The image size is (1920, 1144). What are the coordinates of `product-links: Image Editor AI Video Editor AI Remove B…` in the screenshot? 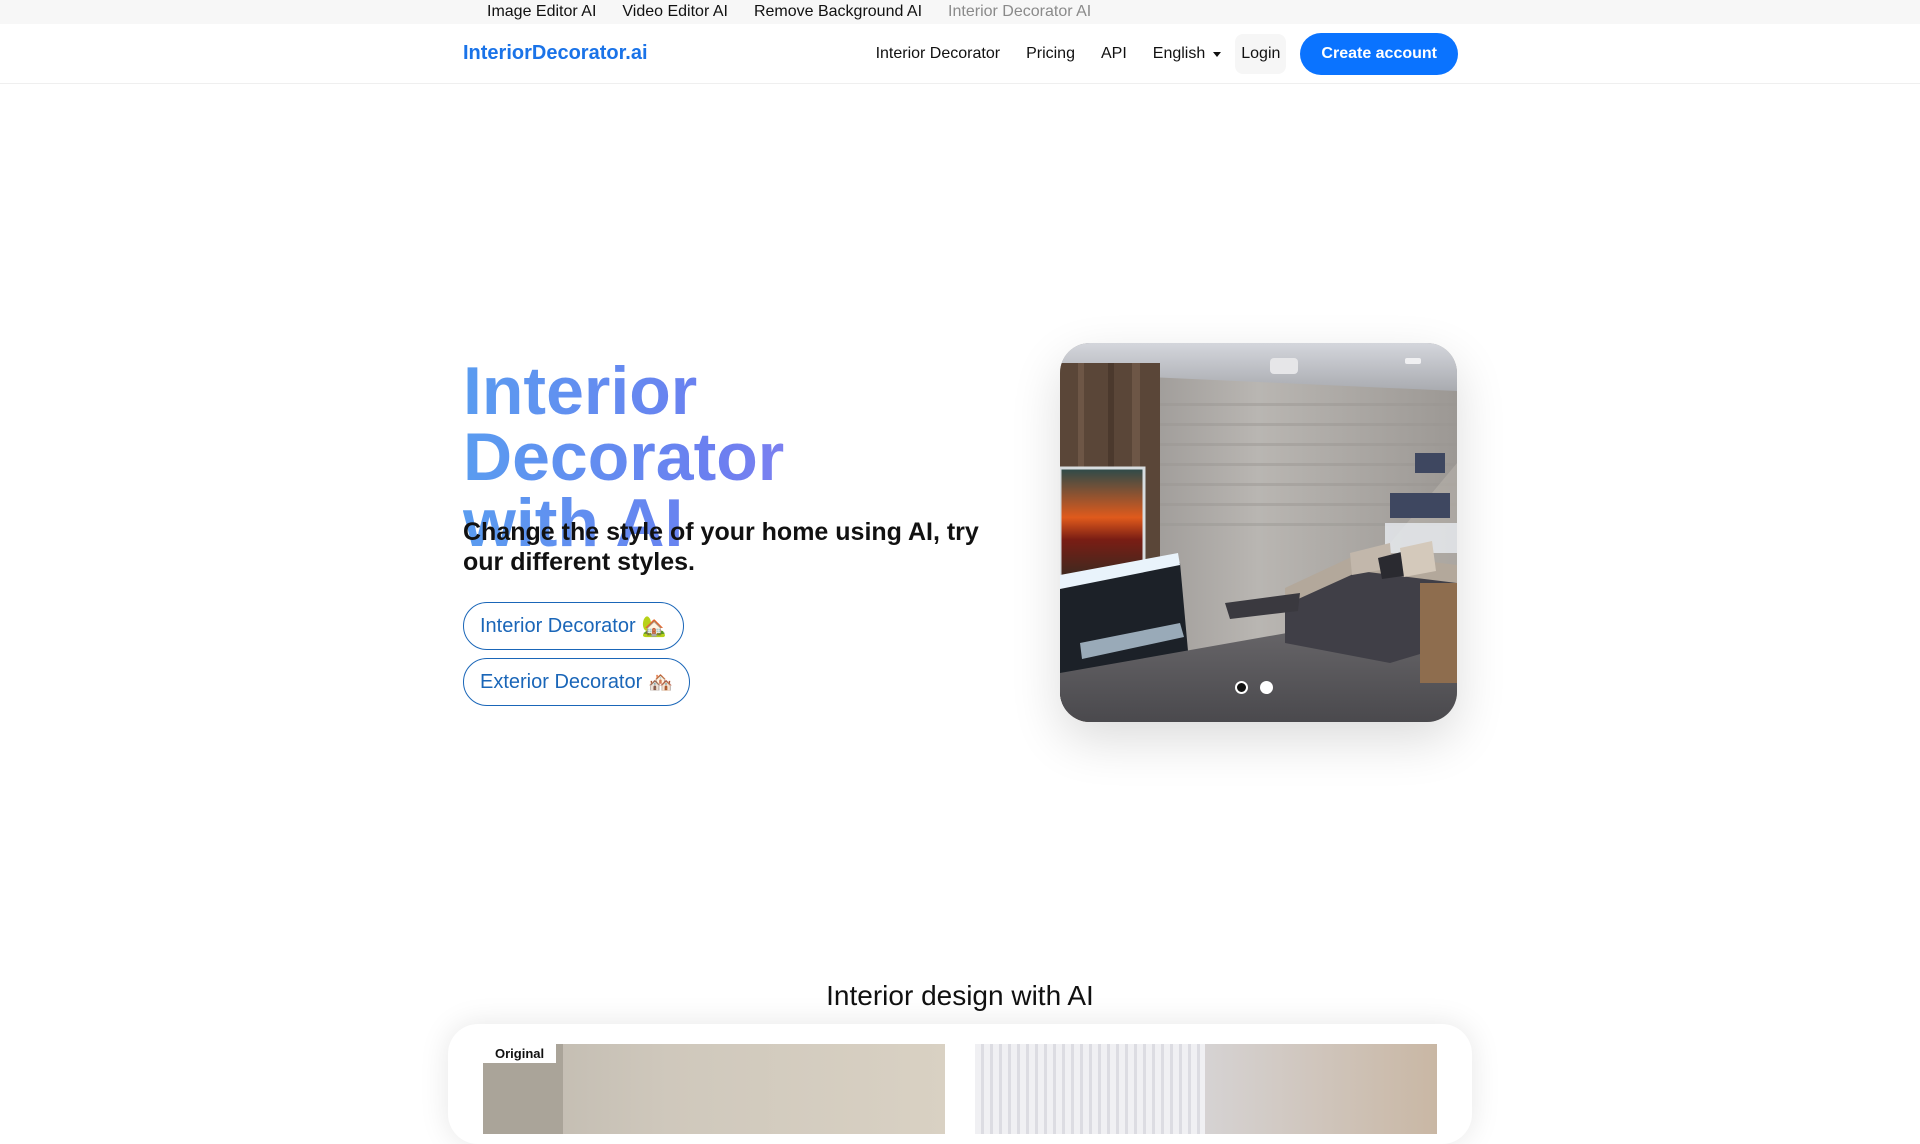 It's located at (789, 12).